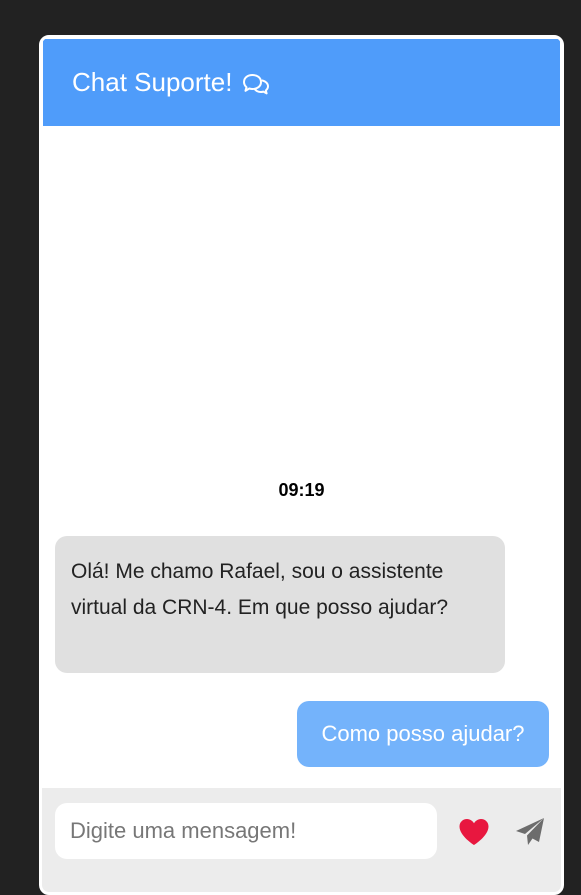 The image size is (581, 895). I want to click on message-input, so click(246, 831).